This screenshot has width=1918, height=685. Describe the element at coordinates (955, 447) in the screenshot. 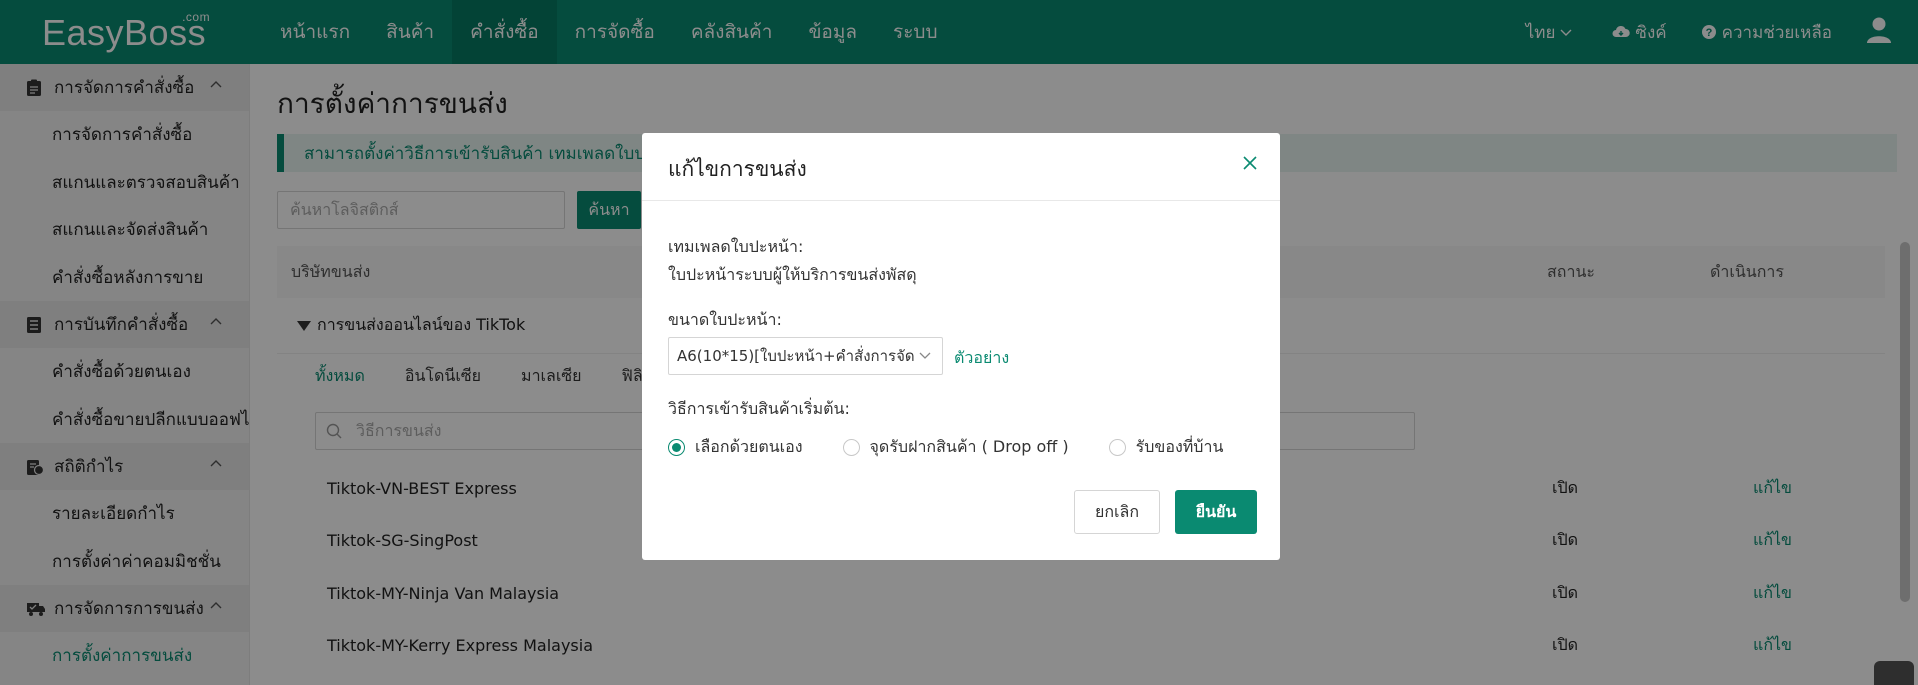

I see `radio-drop-off: จุดรับฝากสินค้า ( Drop off )` at that location.